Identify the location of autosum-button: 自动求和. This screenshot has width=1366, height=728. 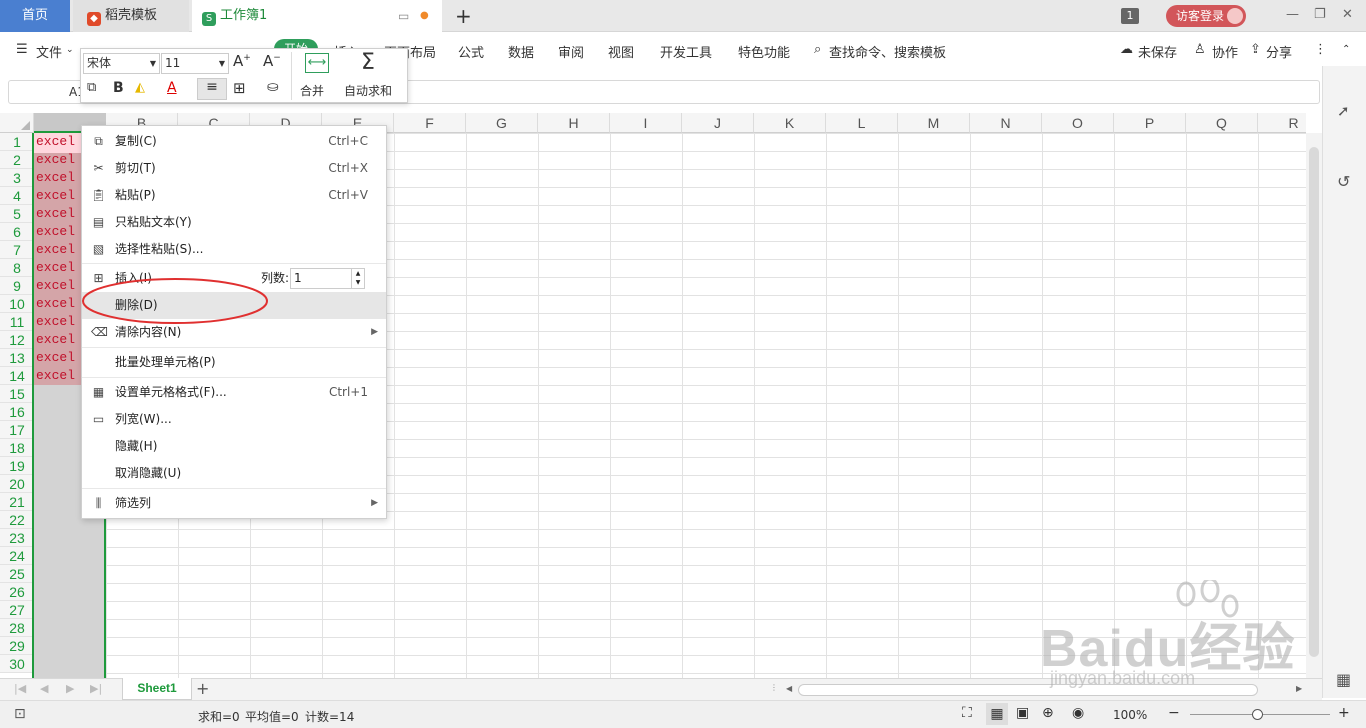
(368, 90).